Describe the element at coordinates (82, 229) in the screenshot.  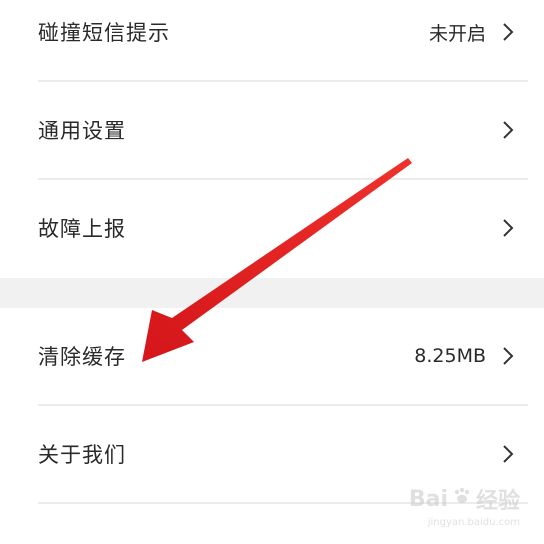
I see `settings-item-label: 故障上报` at that location.